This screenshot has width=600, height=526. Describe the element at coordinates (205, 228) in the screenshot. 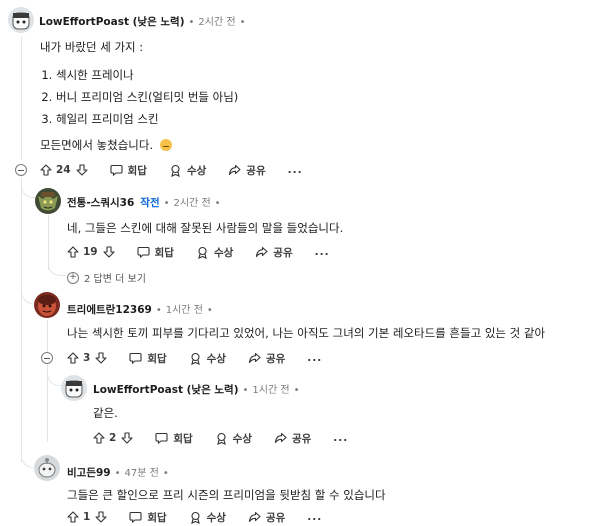

I see `comment-body: 네, 그들은 스킨에 대해 잘못된 사람들의 말을 들었습니다.` at that location.